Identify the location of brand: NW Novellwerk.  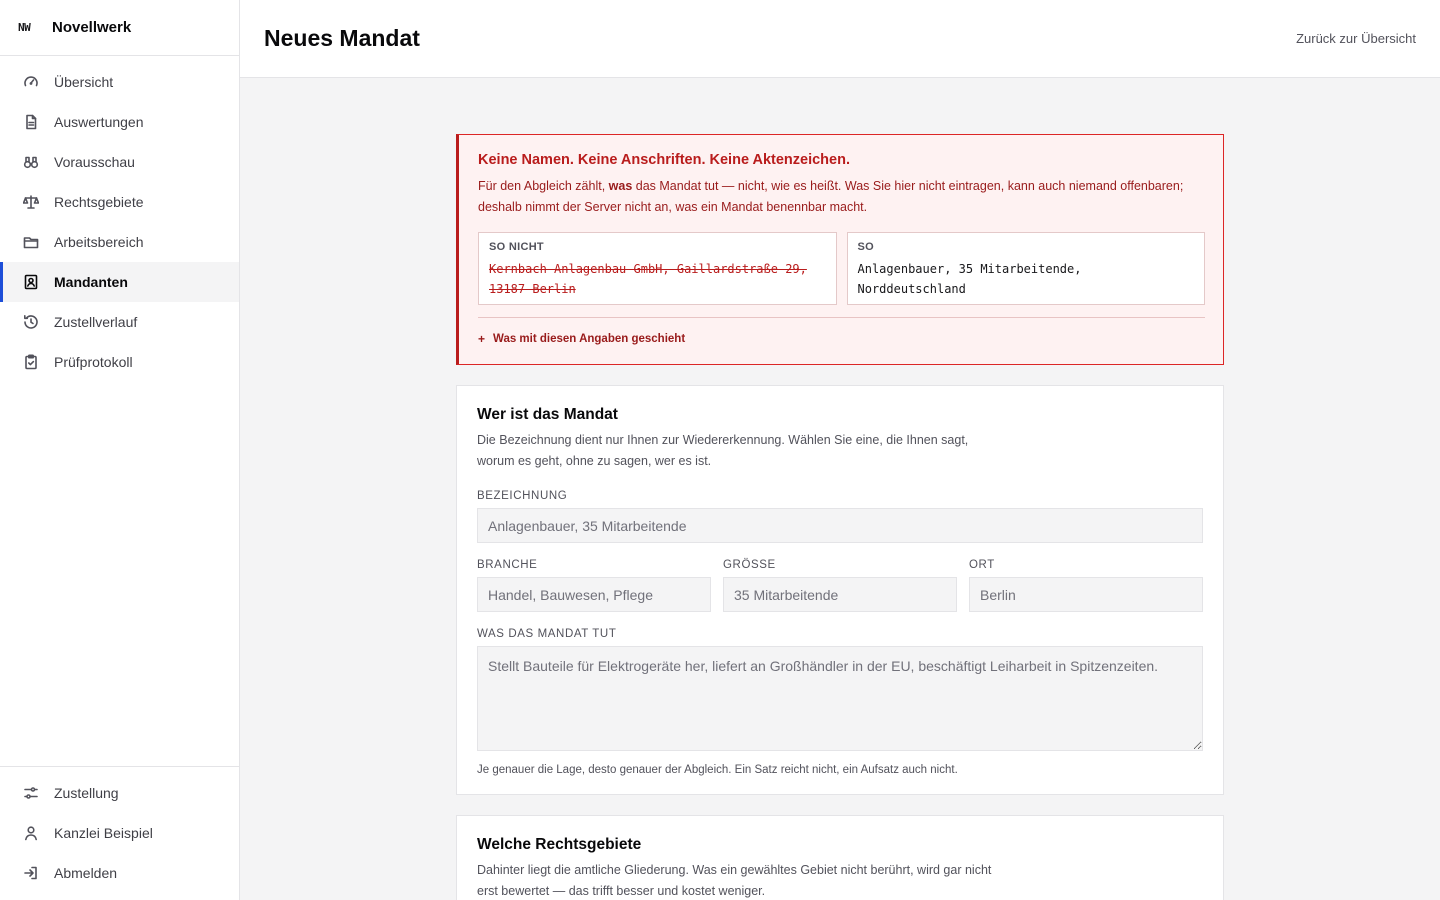
(119, 28).